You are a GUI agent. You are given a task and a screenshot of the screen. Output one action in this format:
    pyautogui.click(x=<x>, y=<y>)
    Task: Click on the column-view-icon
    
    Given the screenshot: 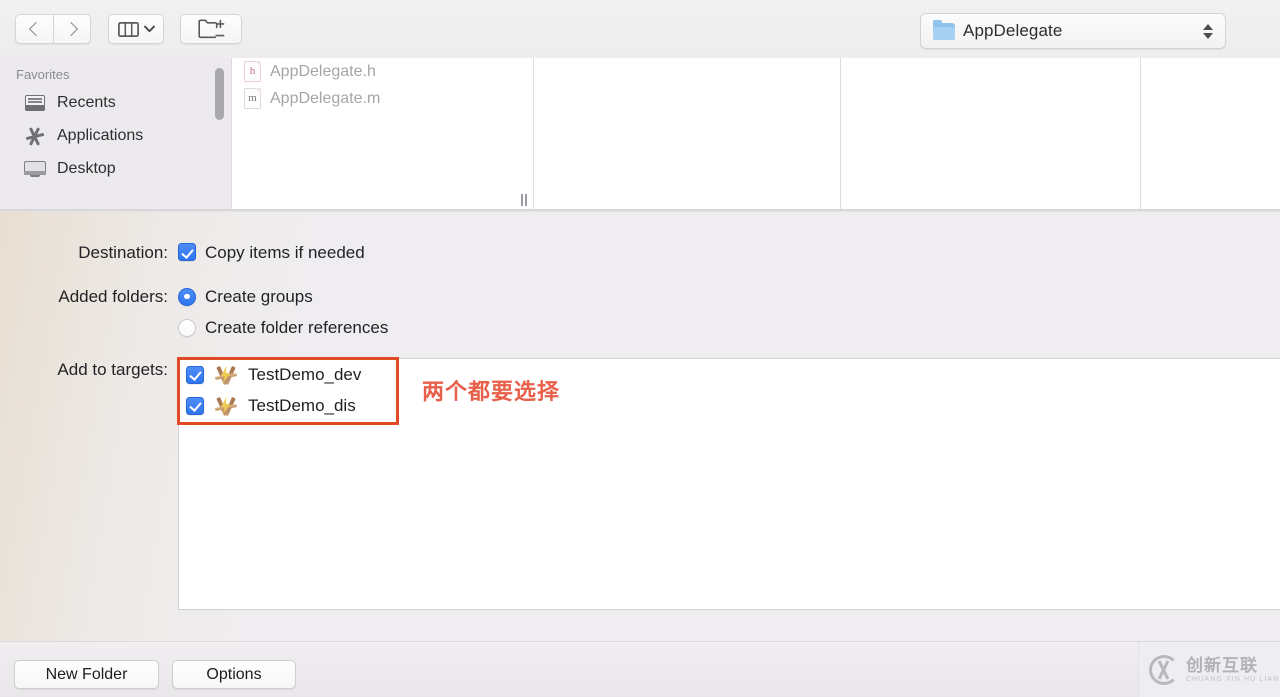 What is the action you would take?
    pyautogui.click(x=128, y=29)
    